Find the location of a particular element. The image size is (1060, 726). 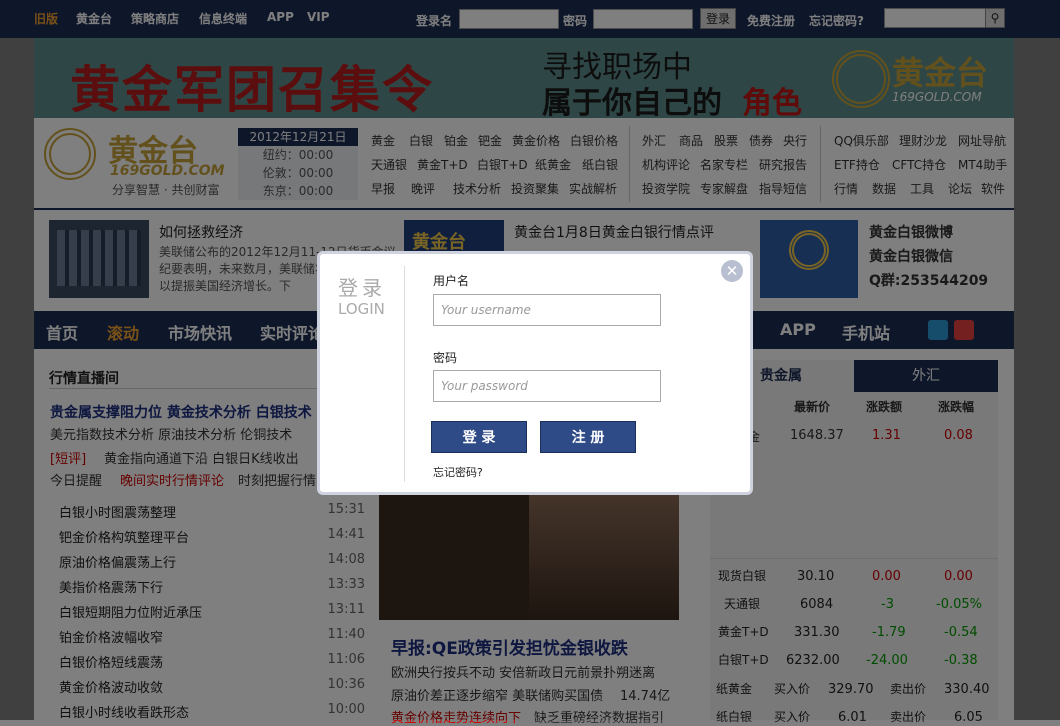

password-field: Your password is located at coordinates (547, 386).